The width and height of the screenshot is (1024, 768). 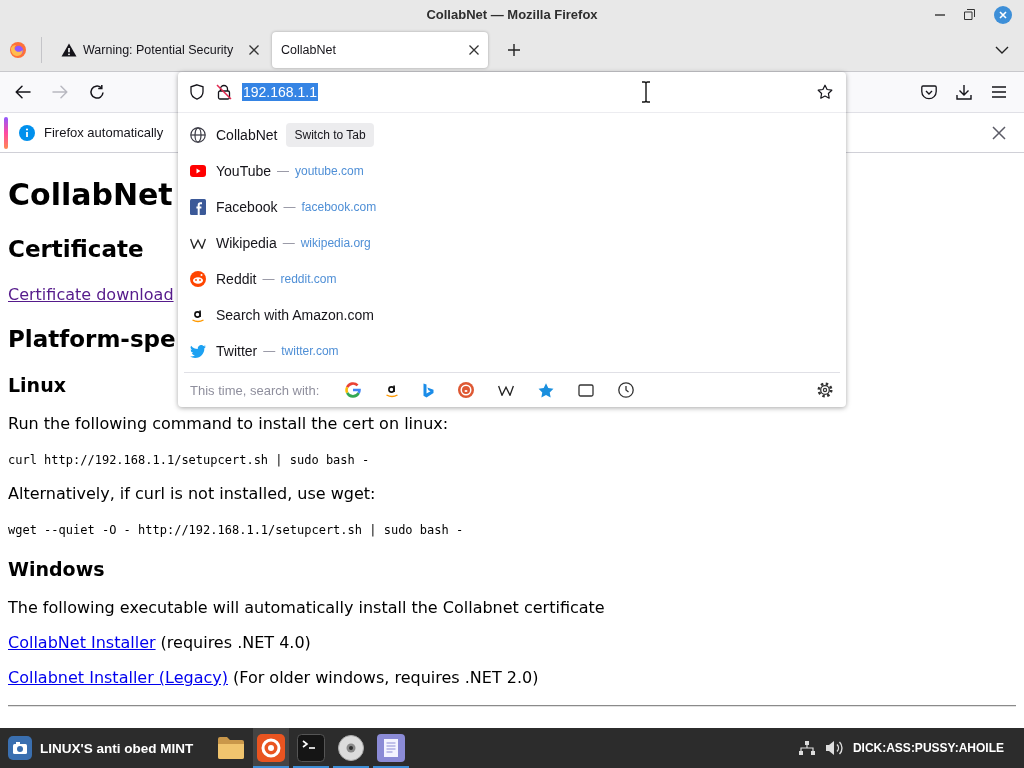 I want to click on chevron-down-icon, so click(x=1002, y=50).